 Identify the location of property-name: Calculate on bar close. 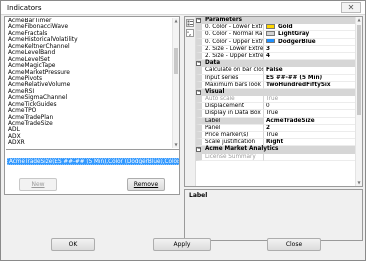
(229, 71).